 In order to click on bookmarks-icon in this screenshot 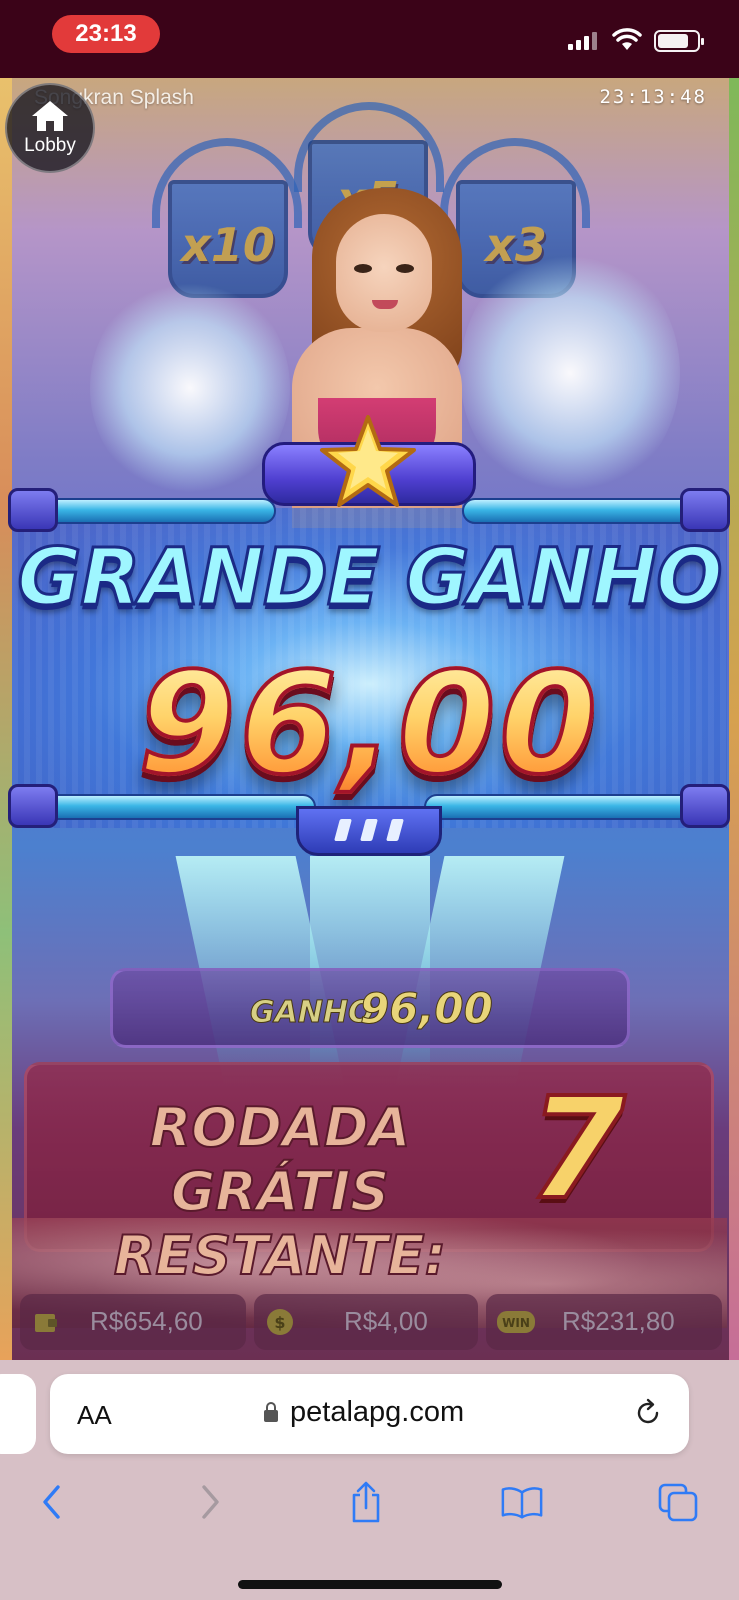, I will do `click(522, 1503)`.